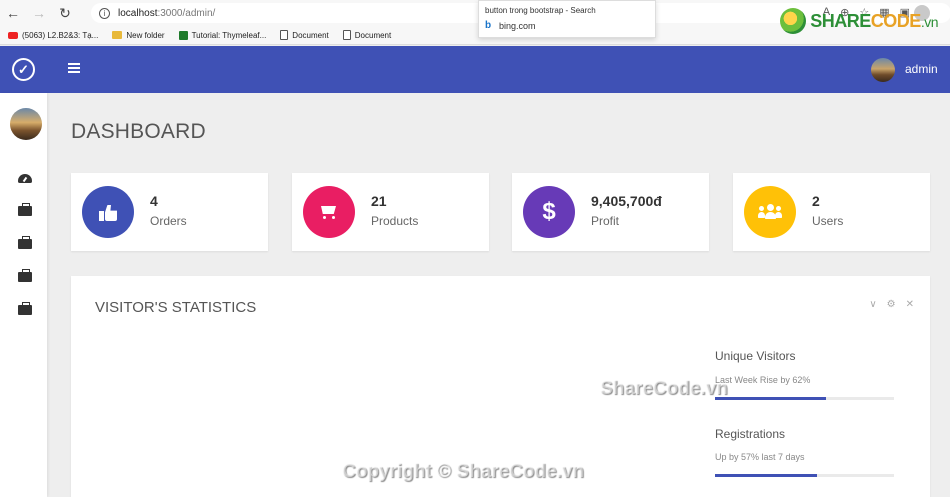 This screenshot has height=497, width=950. I want to click on youtube-icon, so click(13, 35).